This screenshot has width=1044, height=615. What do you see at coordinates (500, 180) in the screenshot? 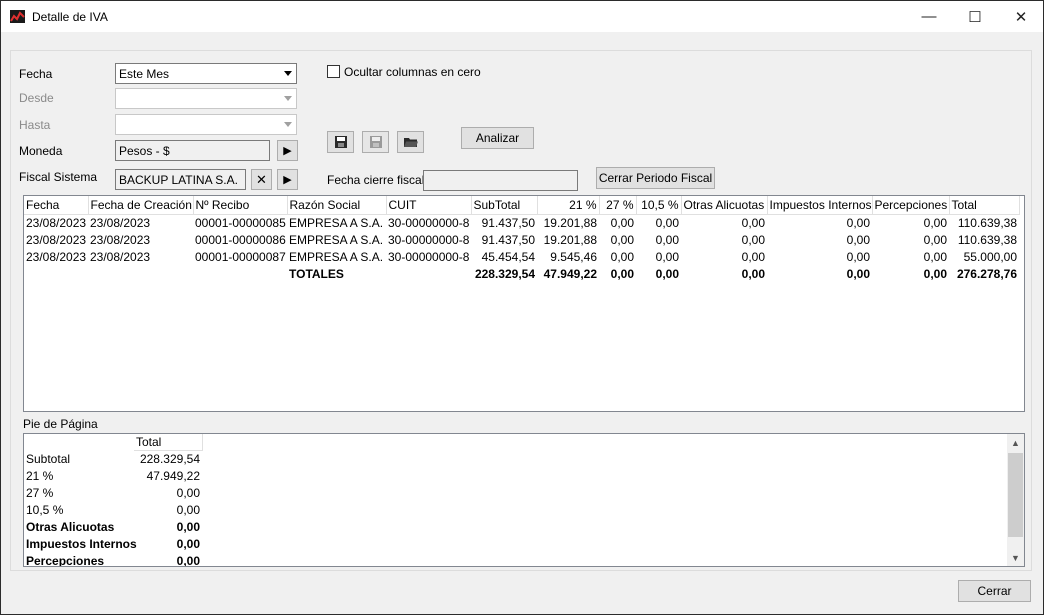
I see `fecha-cierre-field` at bounding box center [500, 180].